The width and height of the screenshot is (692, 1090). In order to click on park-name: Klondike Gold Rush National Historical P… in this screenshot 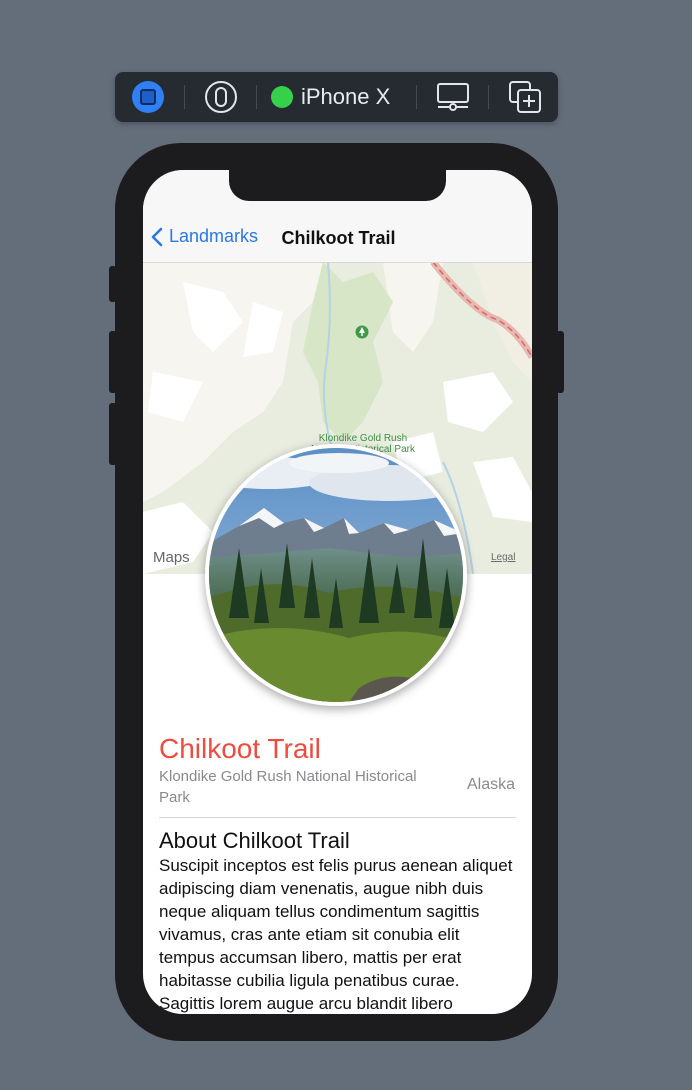, I will do `click(288, 787)`.